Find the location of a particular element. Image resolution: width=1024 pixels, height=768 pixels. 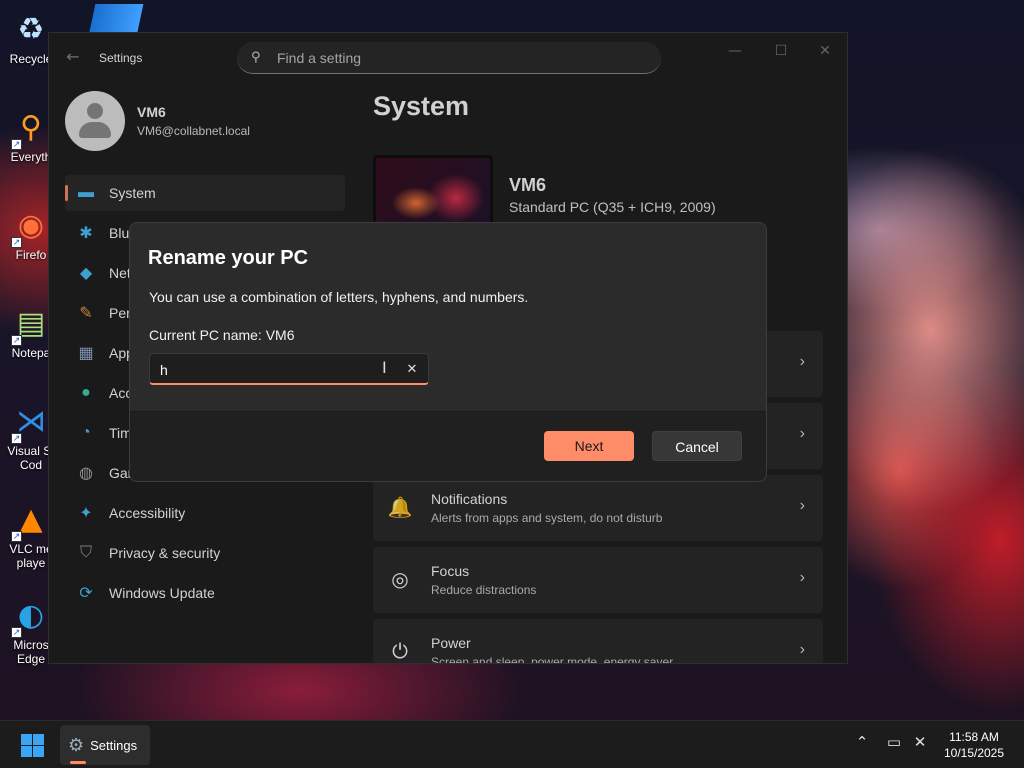

desktop-app-icon: ♻ is located at coordinates (31, 29).